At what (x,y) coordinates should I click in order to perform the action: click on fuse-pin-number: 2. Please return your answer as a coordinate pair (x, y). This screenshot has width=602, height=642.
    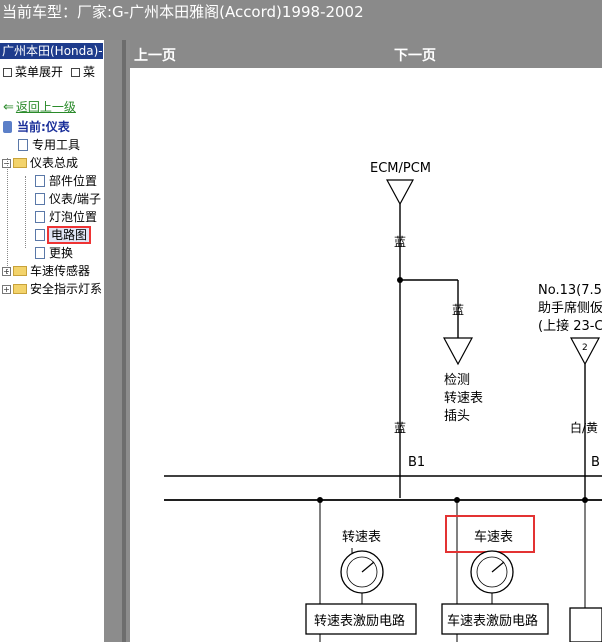
    Looking at the image, I should click on (585, 348).